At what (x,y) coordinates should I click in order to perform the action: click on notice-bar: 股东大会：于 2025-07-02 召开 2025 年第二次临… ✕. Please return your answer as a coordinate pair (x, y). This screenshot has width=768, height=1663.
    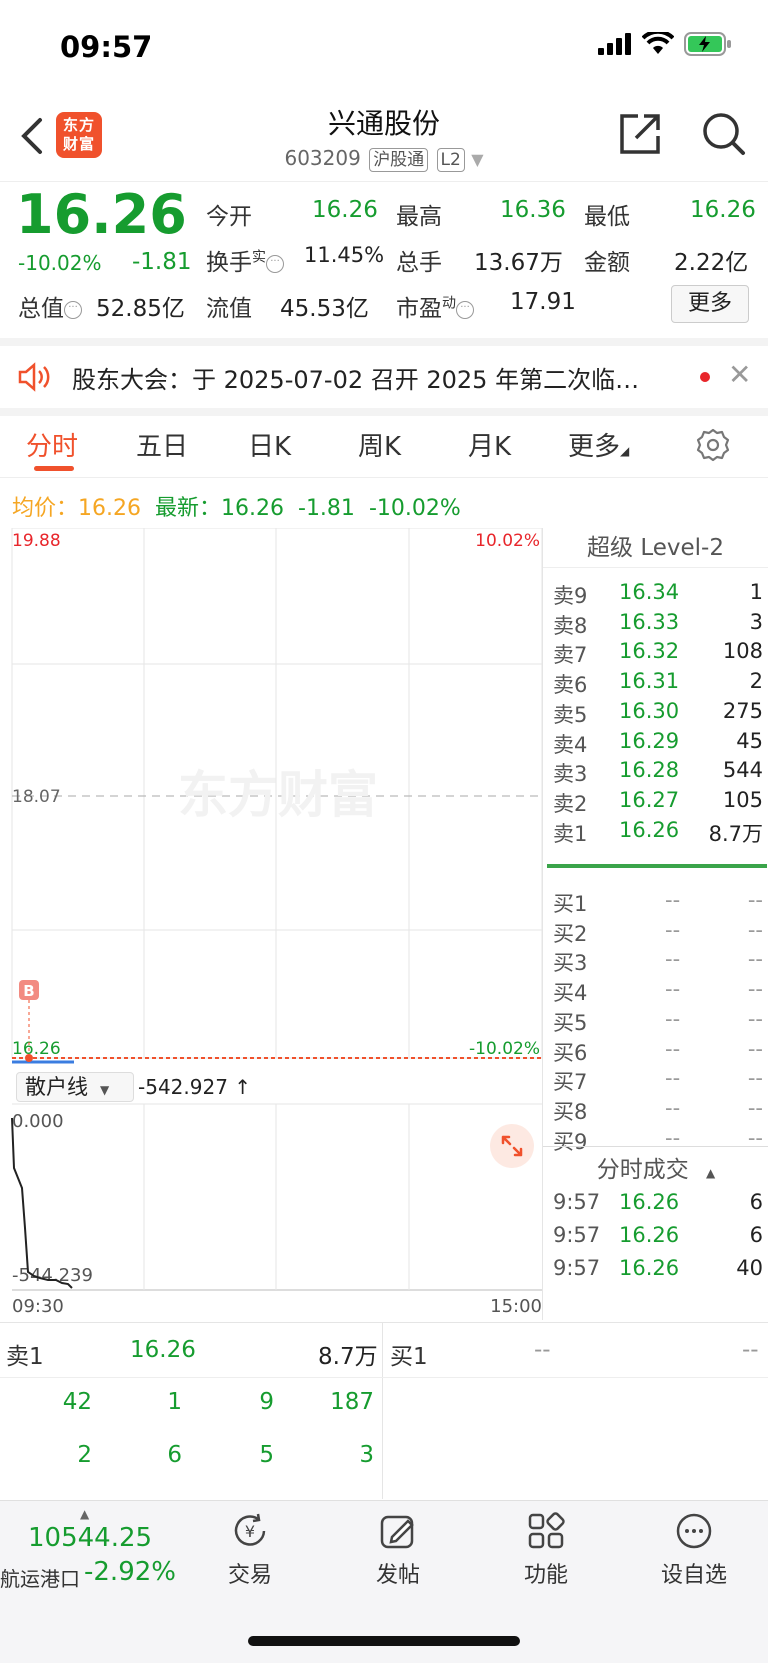
    Looking at the image, I should click on (384, 377).